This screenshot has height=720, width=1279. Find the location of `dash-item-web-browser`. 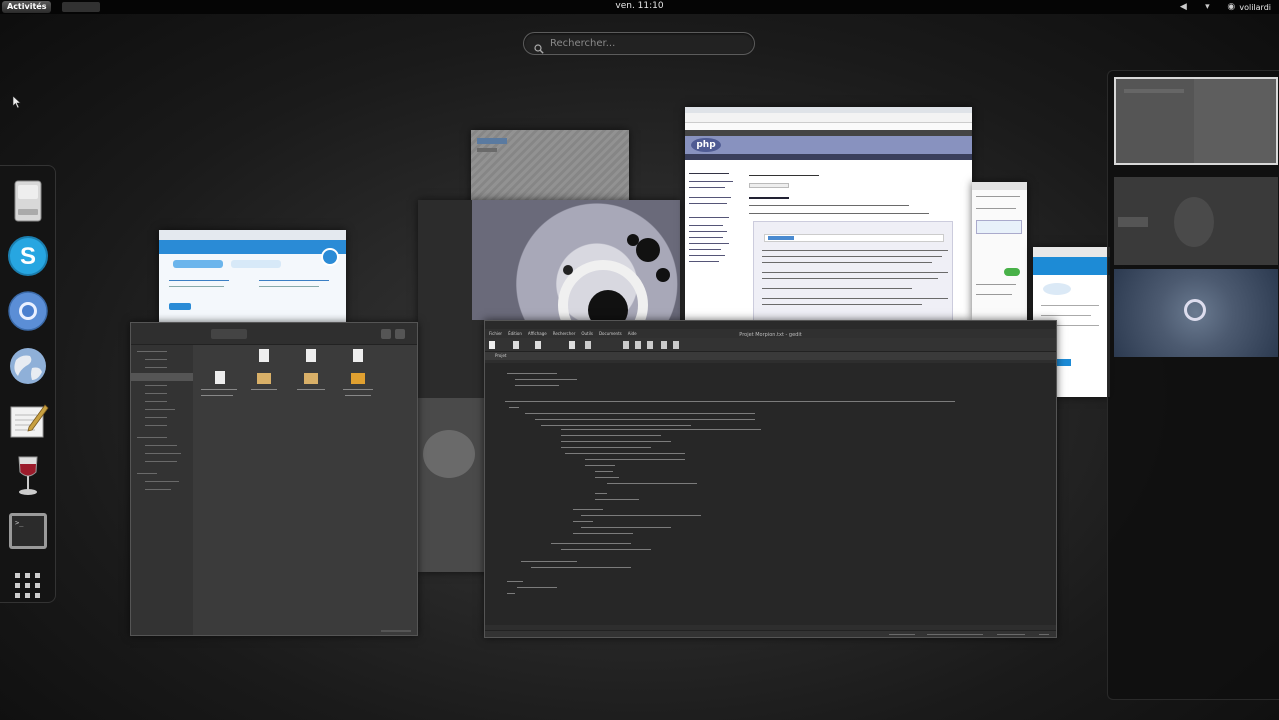

dash-item-web-browser is located at coordinates (28, 365).